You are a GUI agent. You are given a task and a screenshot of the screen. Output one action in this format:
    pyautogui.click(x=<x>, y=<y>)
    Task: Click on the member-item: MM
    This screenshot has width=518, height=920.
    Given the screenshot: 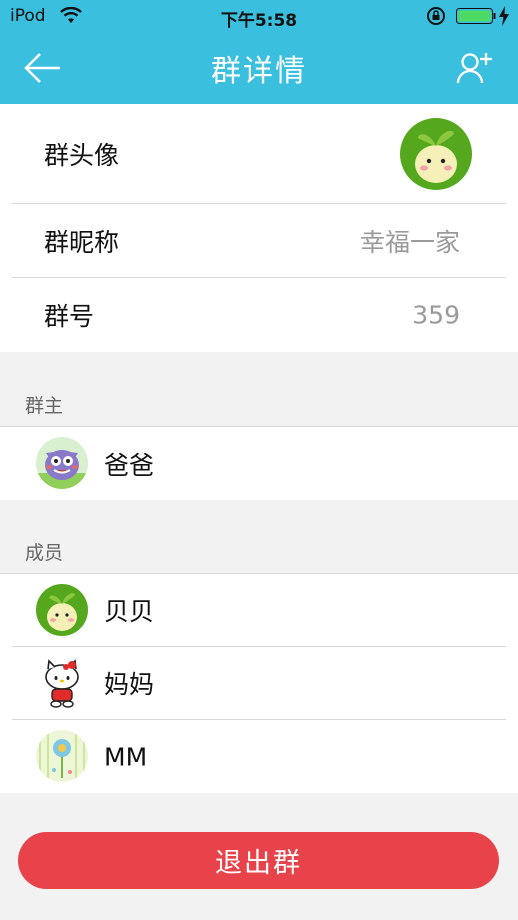 What is the action you would take?
    pyautogui.click(x=259, y=756)
    